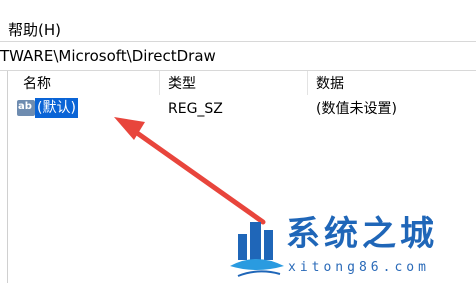 Image resolution: width=476 pixels, height=283 pixels. What do you see at coordinates (359, 267) in the screenshot?
I see `watermark-url: xitong86.com` at bounding box center [359, 267].